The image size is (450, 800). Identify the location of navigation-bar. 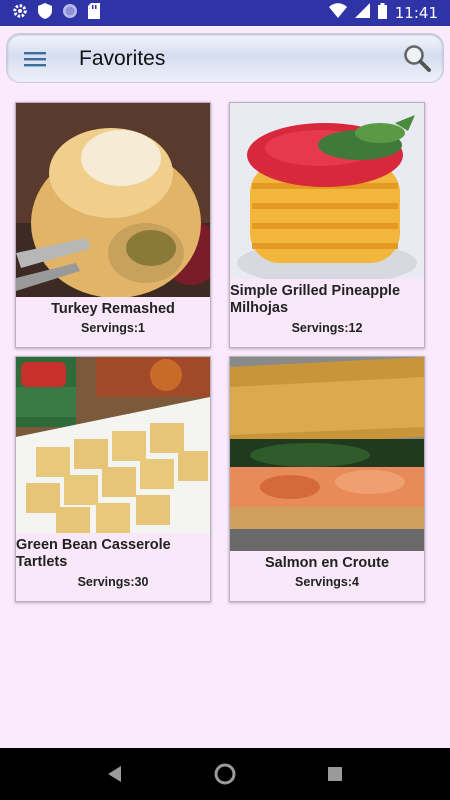
(225, 774).